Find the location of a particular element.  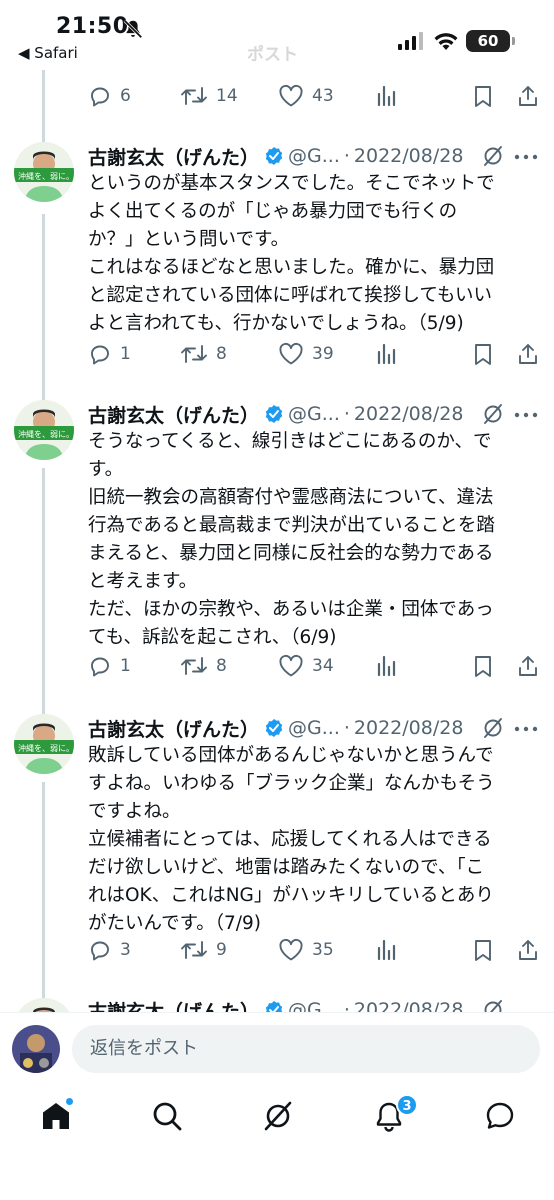

reply-button: 6 is located at coordinates (109, 96).